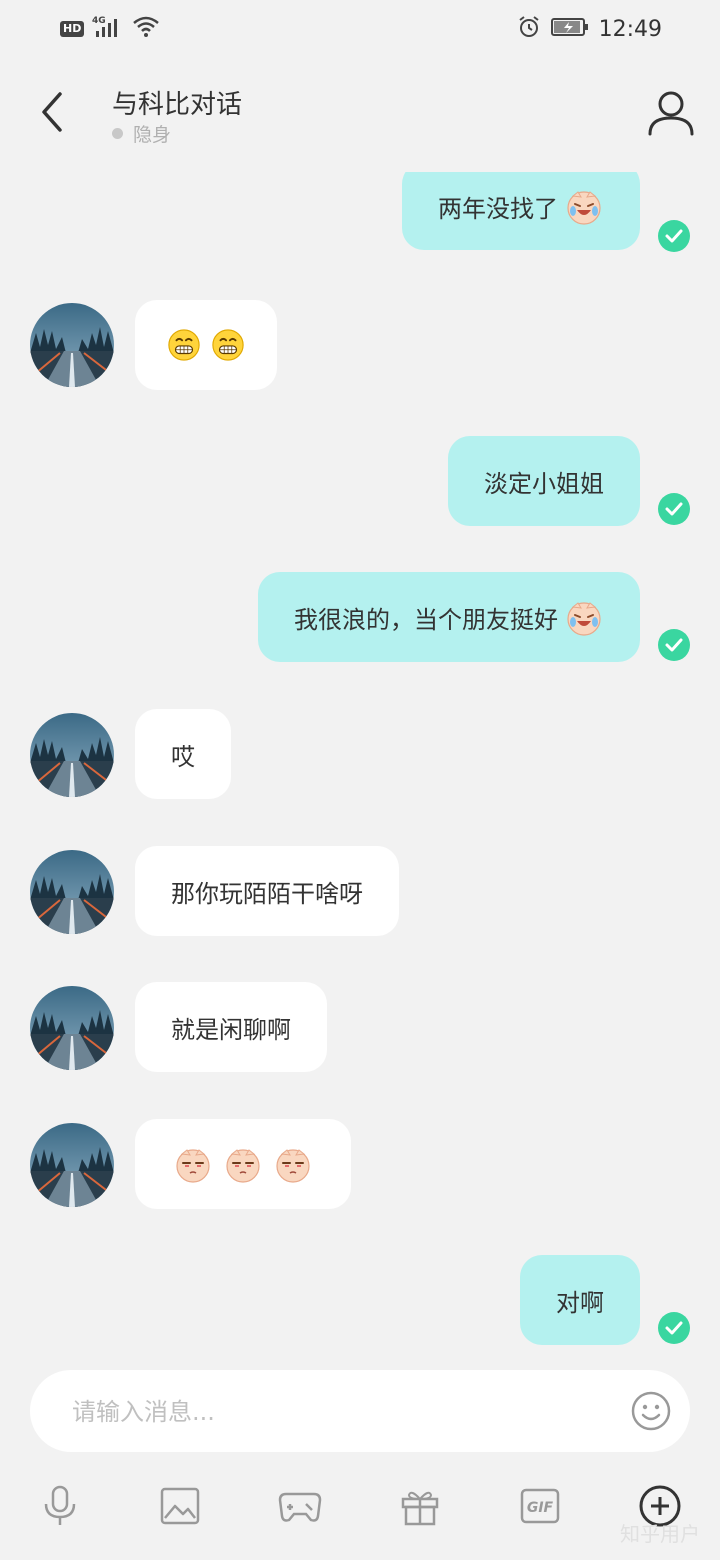 This screenshot has height=1560, width=720. What do you see at coordinates (342, 1412) in the screenshot?
I see `message-input` at bounding box center [342, 1412].